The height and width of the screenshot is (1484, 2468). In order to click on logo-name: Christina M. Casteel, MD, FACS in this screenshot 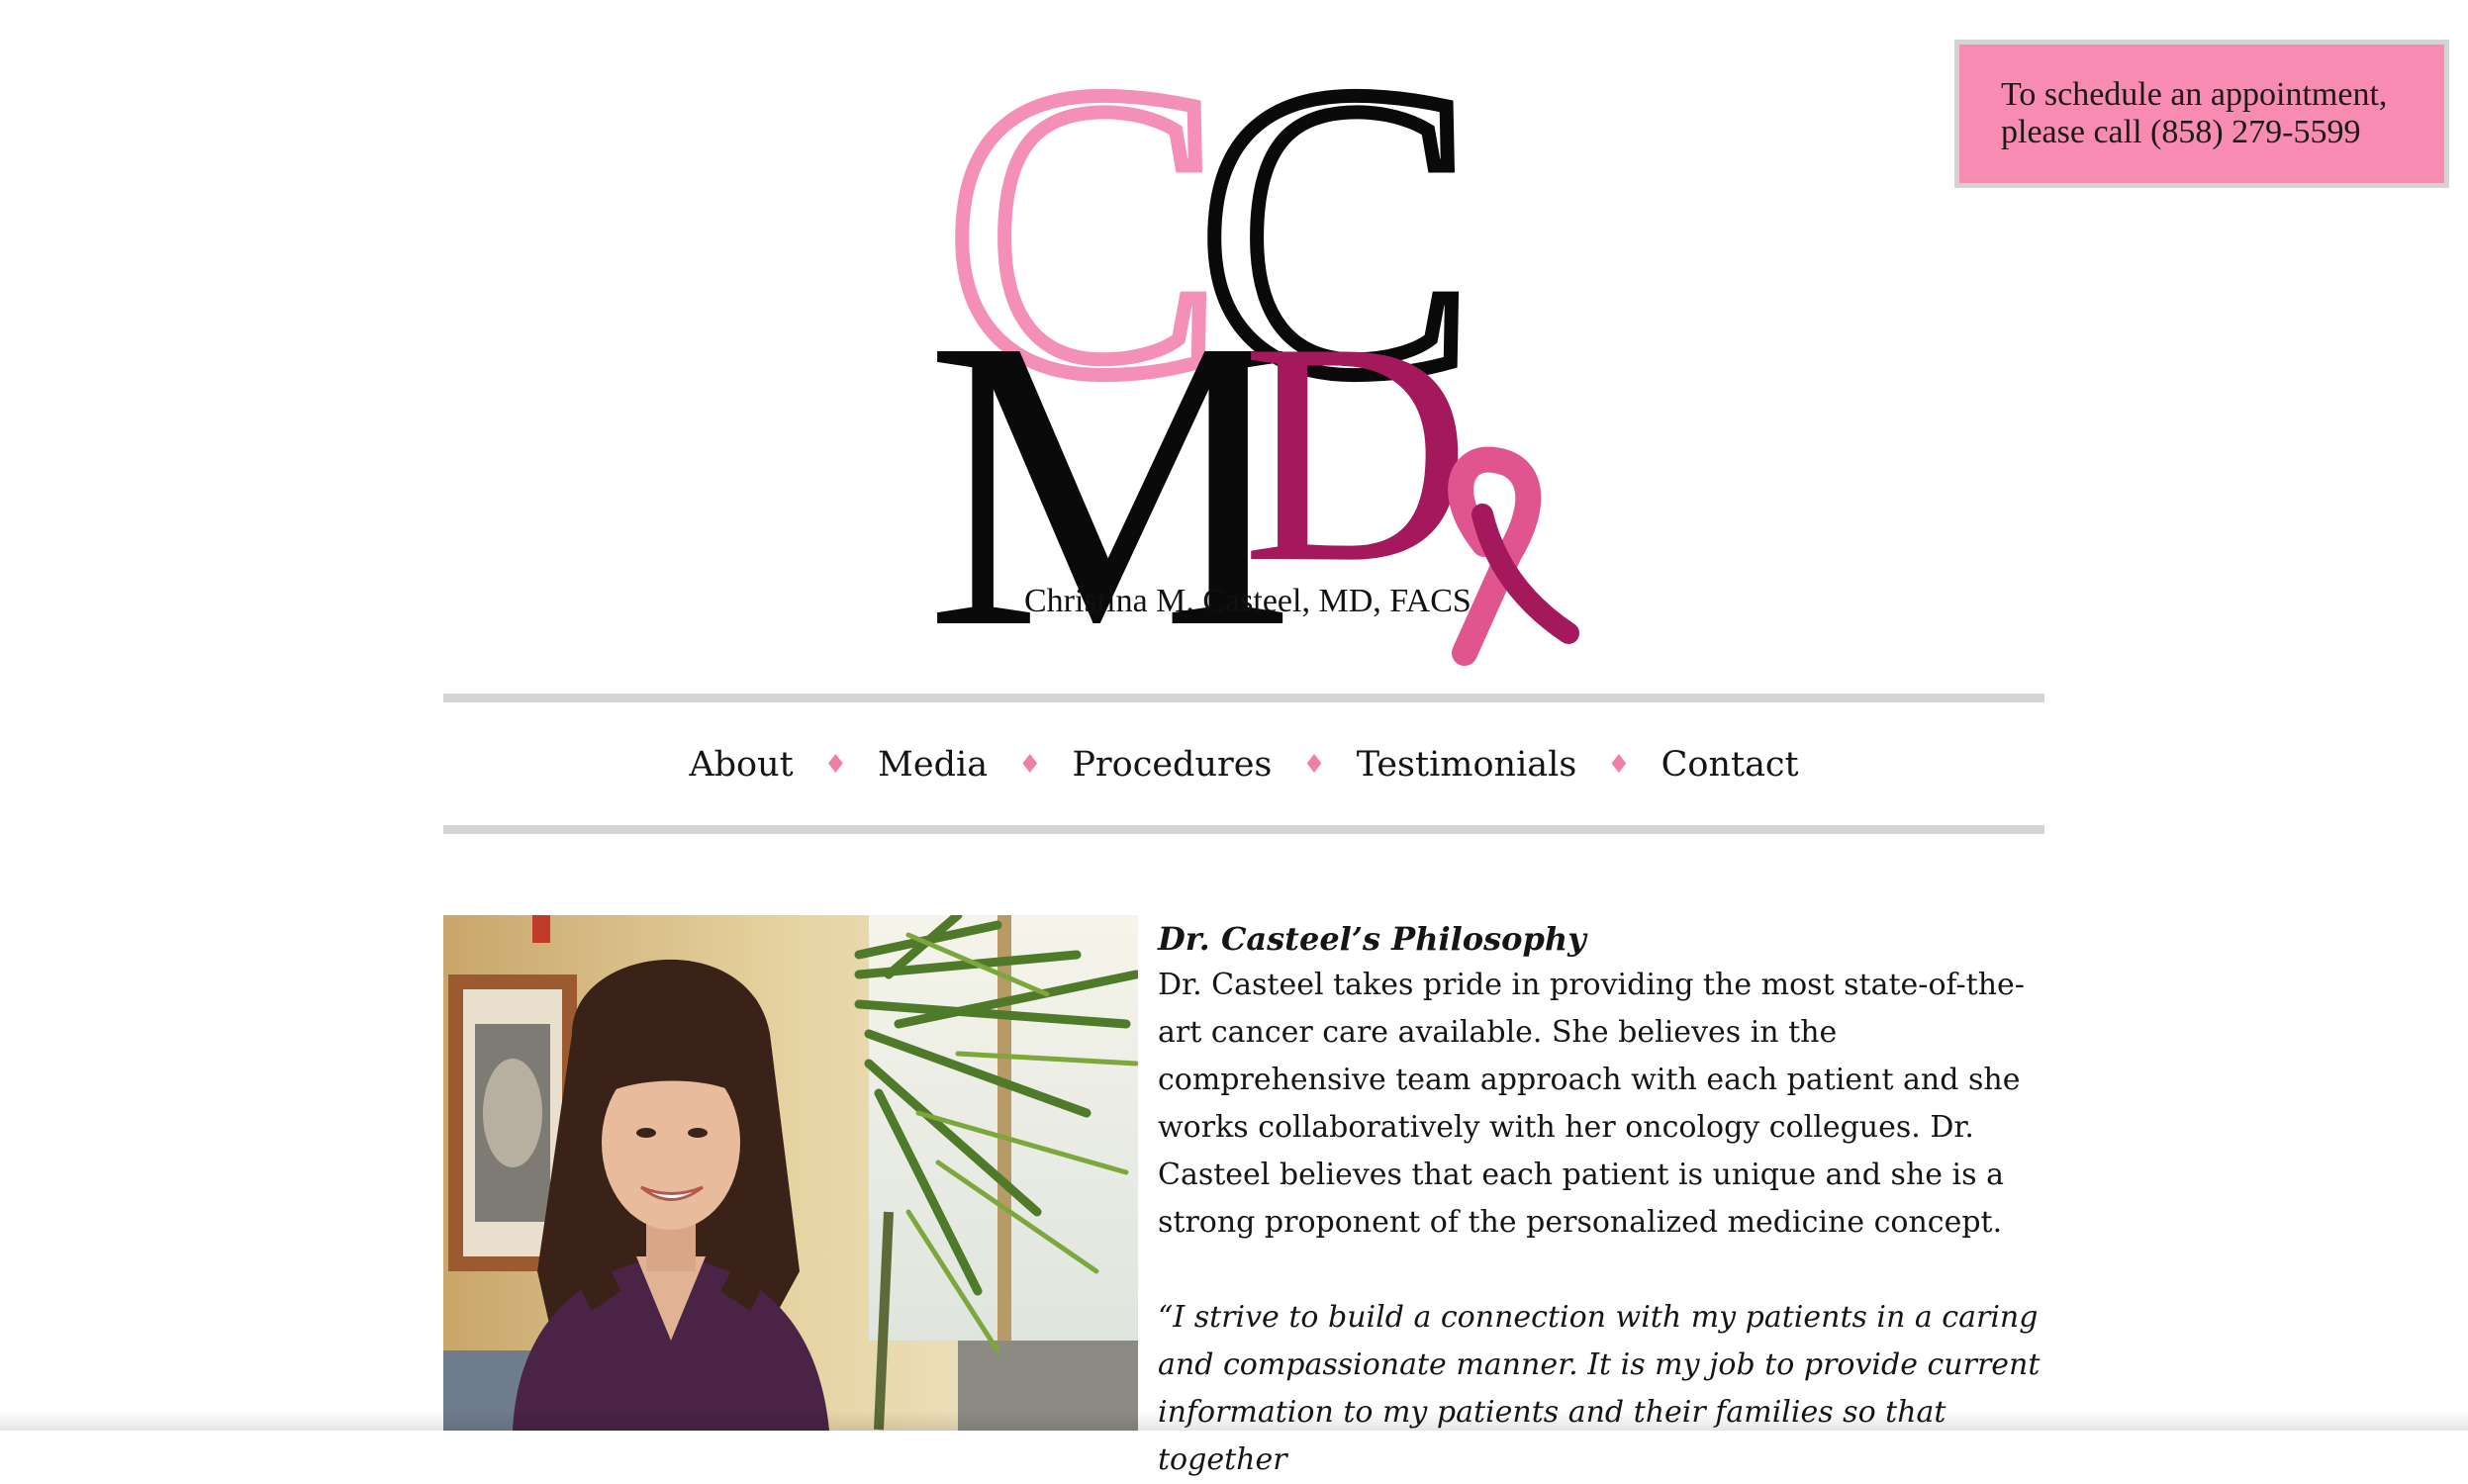, I will do `click(1247, 601)`.